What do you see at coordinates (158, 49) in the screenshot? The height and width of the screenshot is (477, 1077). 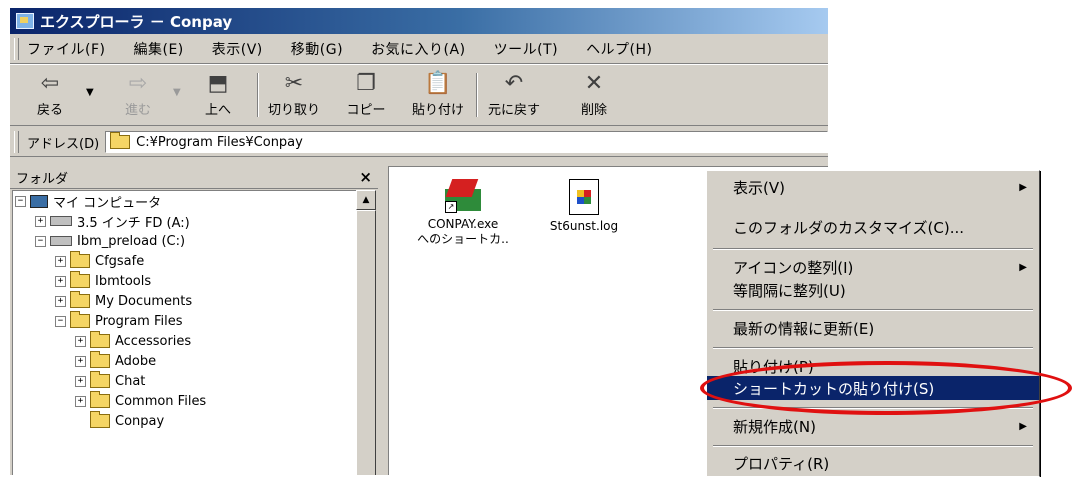 I see `menu-edit: 編集(E)` at bounding box center [158, 49].